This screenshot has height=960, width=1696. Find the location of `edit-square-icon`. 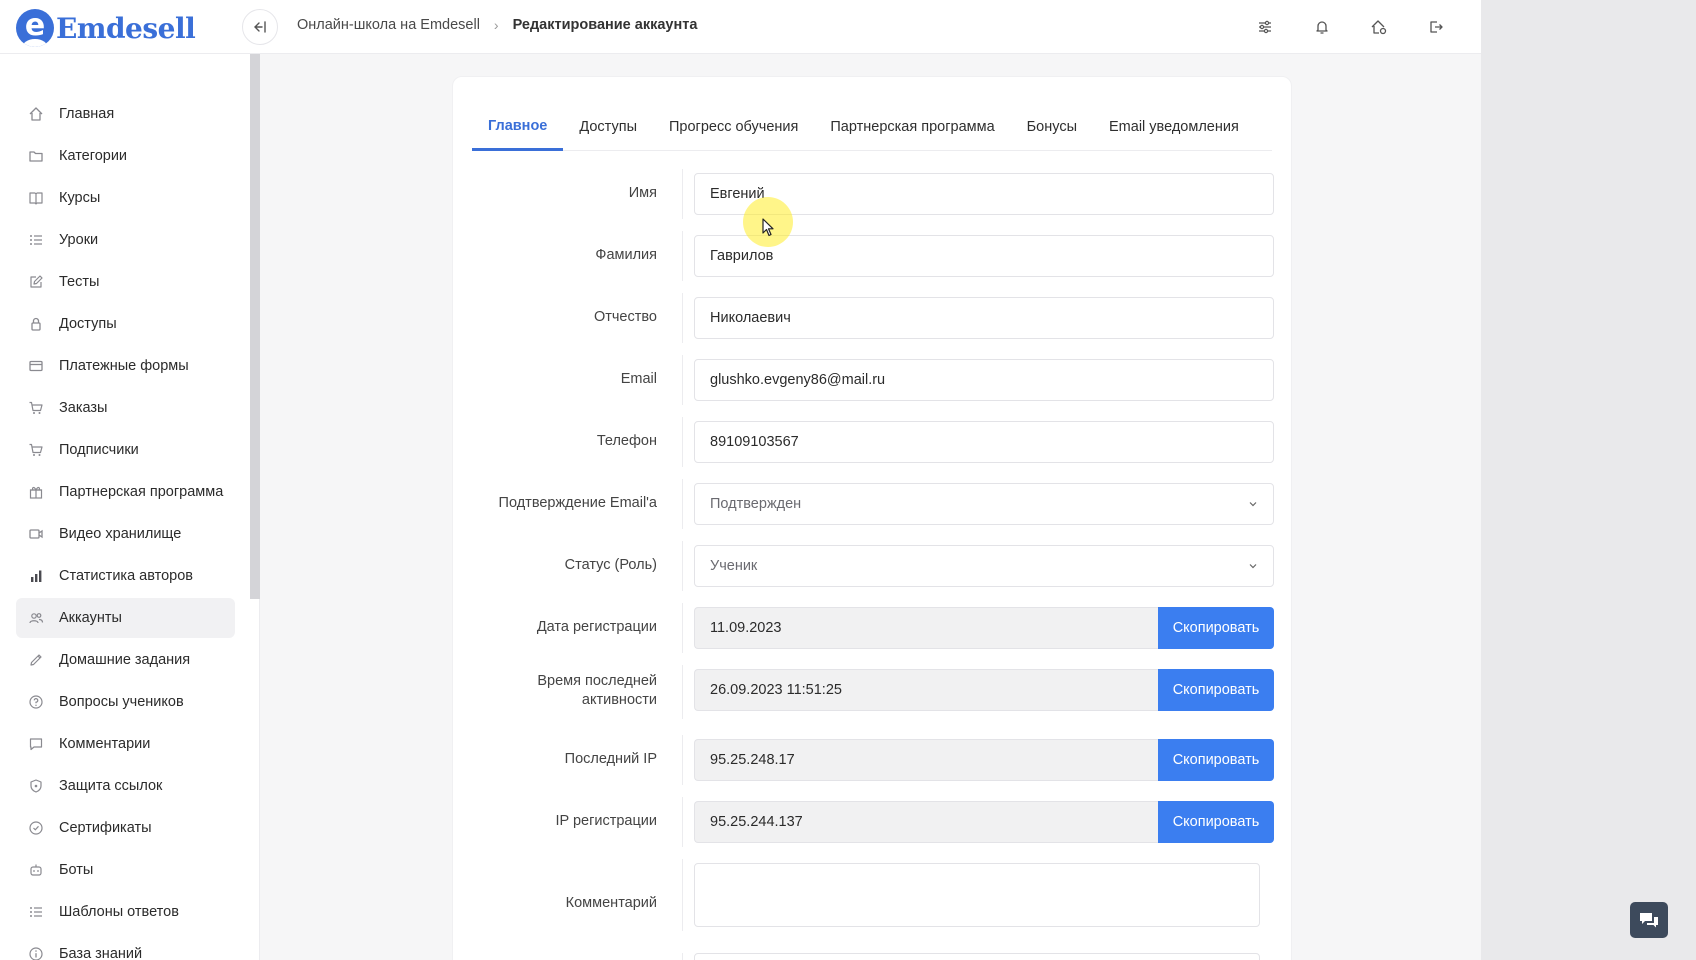

edit-square-icon is located at coordinates (36, 282).